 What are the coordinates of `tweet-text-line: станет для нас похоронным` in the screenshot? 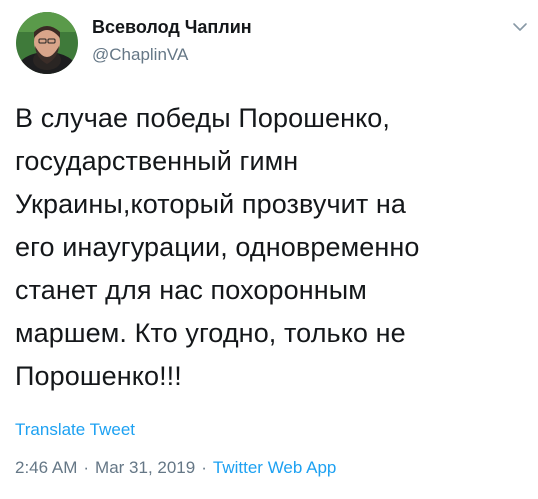 It's located at (191, 290).